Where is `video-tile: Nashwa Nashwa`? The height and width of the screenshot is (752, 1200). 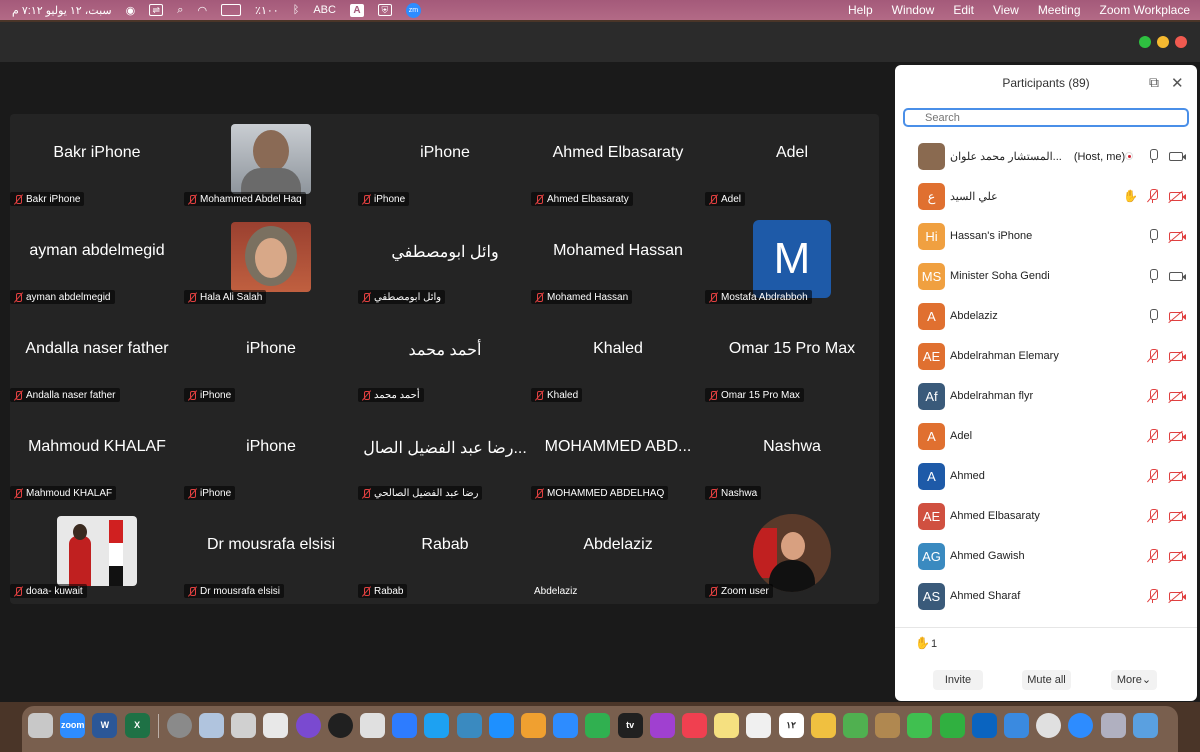 video-tile: Nashwa Nashwa is located at coordinates (792, 457).